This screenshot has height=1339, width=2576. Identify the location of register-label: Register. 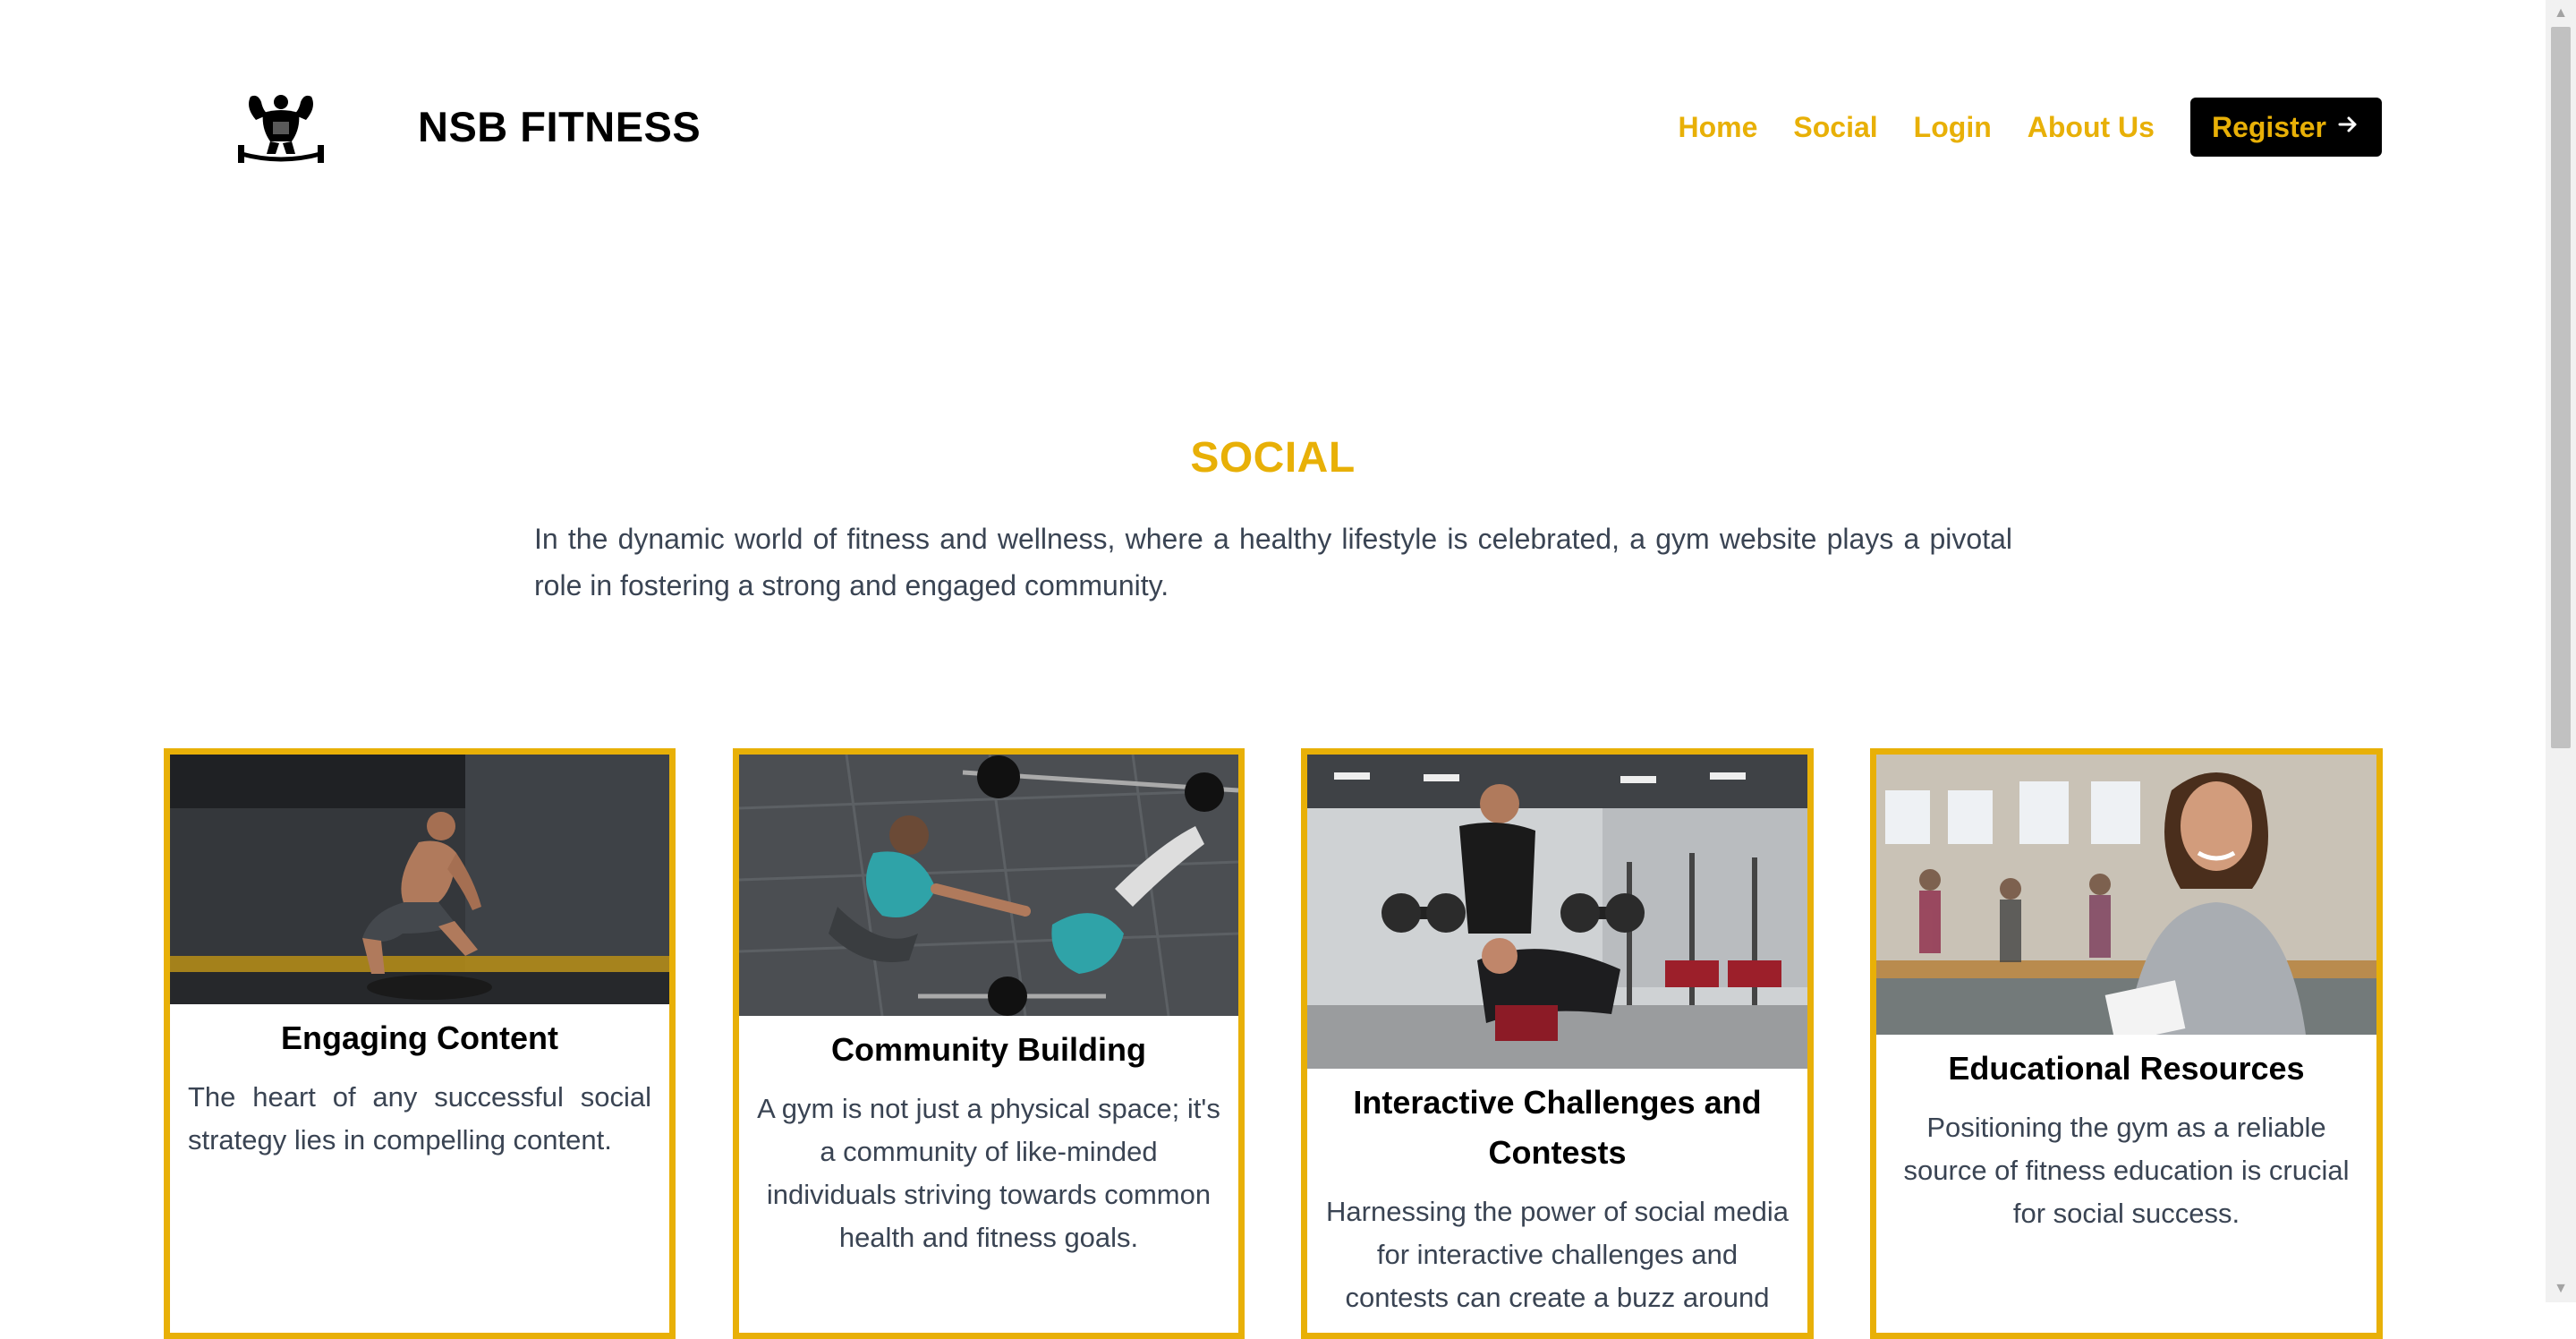
(2268, 126).